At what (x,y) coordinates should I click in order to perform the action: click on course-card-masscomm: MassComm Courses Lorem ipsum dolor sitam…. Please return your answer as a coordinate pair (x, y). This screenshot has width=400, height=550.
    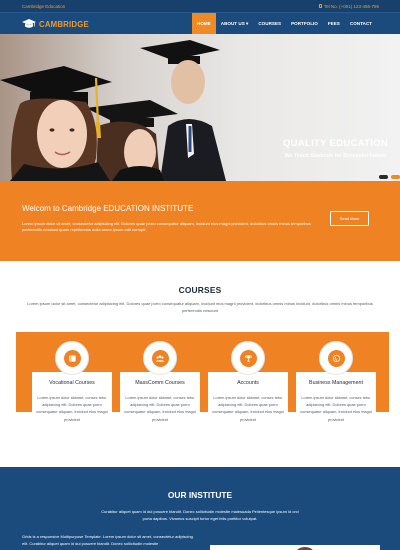
    Looking at the image, I should click on (160, 401).